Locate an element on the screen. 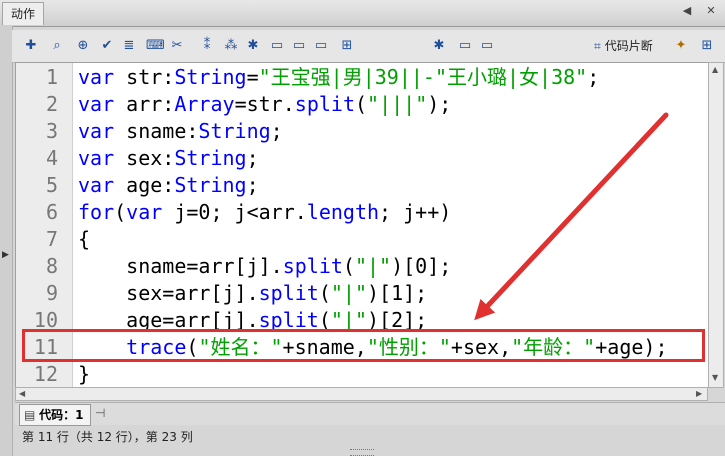 The image size is (725, 456). code-snippets-label: 代码片断 is located at coordinates (628, 46).